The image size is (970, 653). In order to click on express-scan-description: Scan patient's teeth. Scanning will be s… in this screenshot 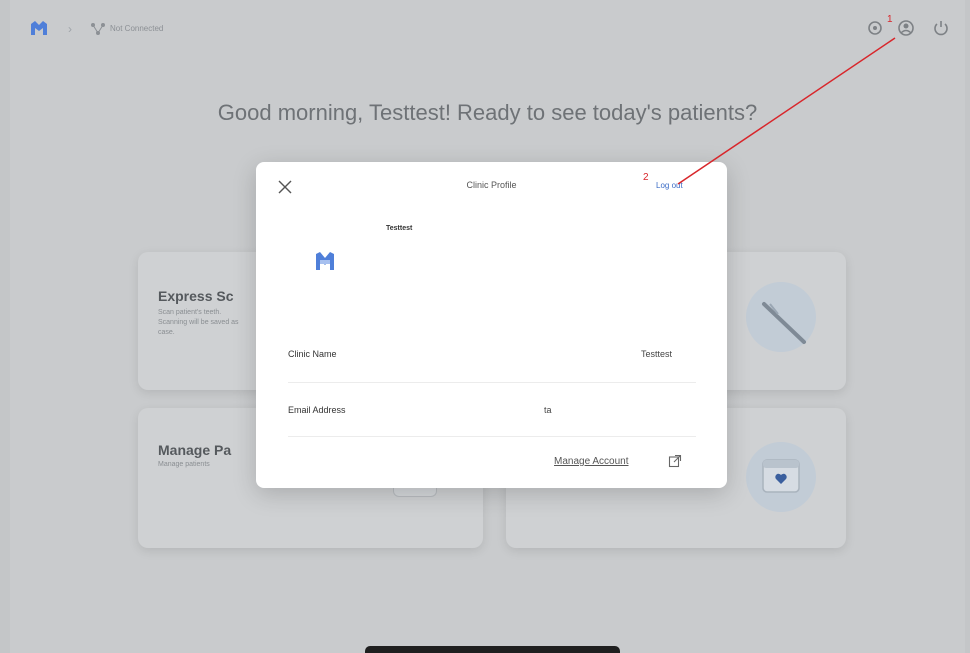, I will do `click(198, 322)`.